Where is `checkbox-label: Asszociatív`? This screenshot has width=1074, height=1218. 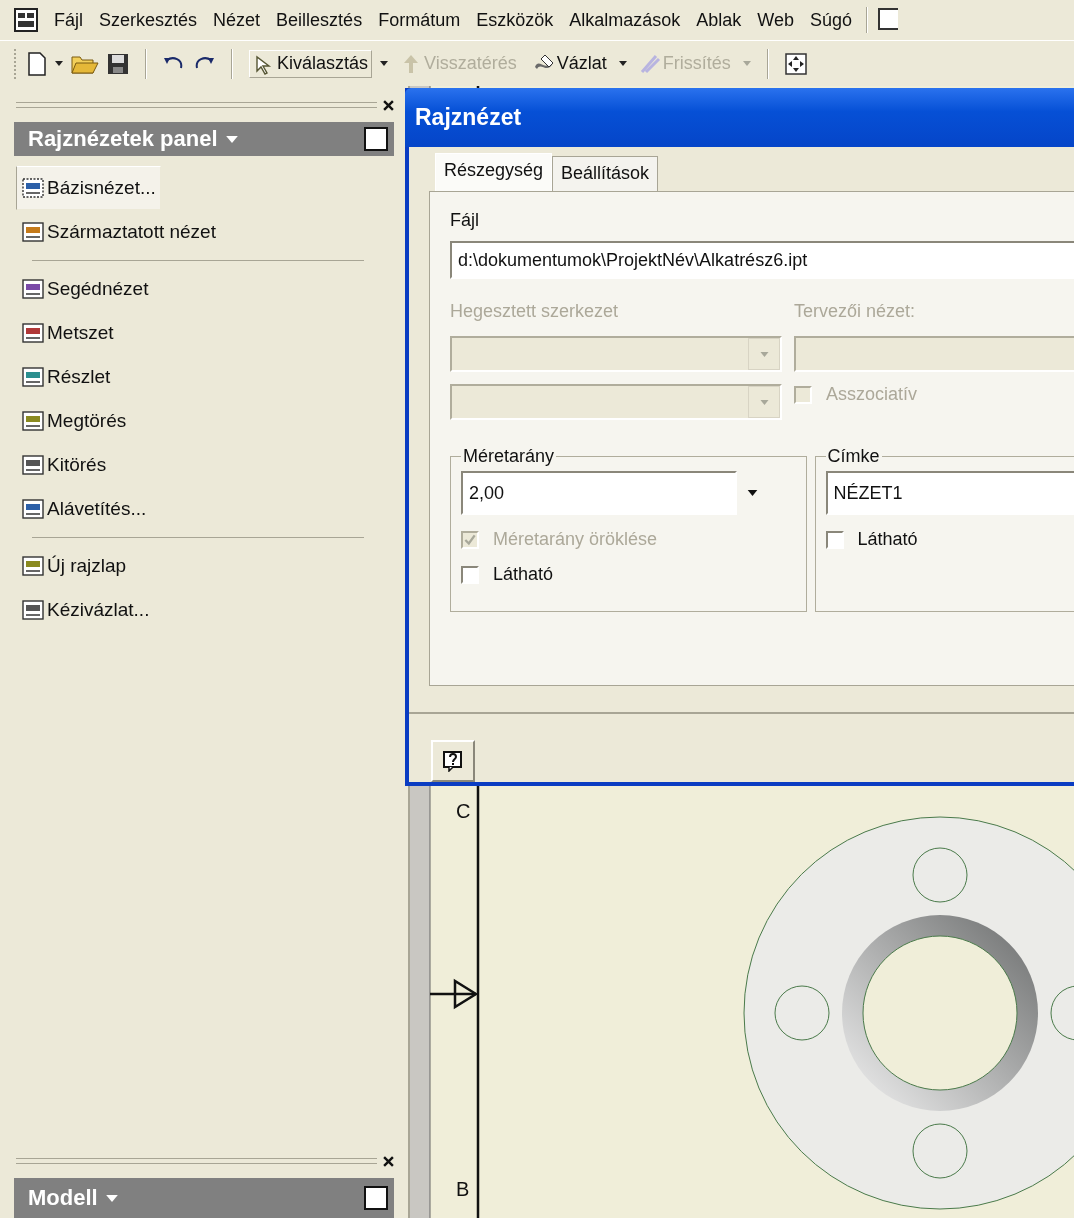 checkbox-label: Asszociatív is located at coordinates (872, 394).